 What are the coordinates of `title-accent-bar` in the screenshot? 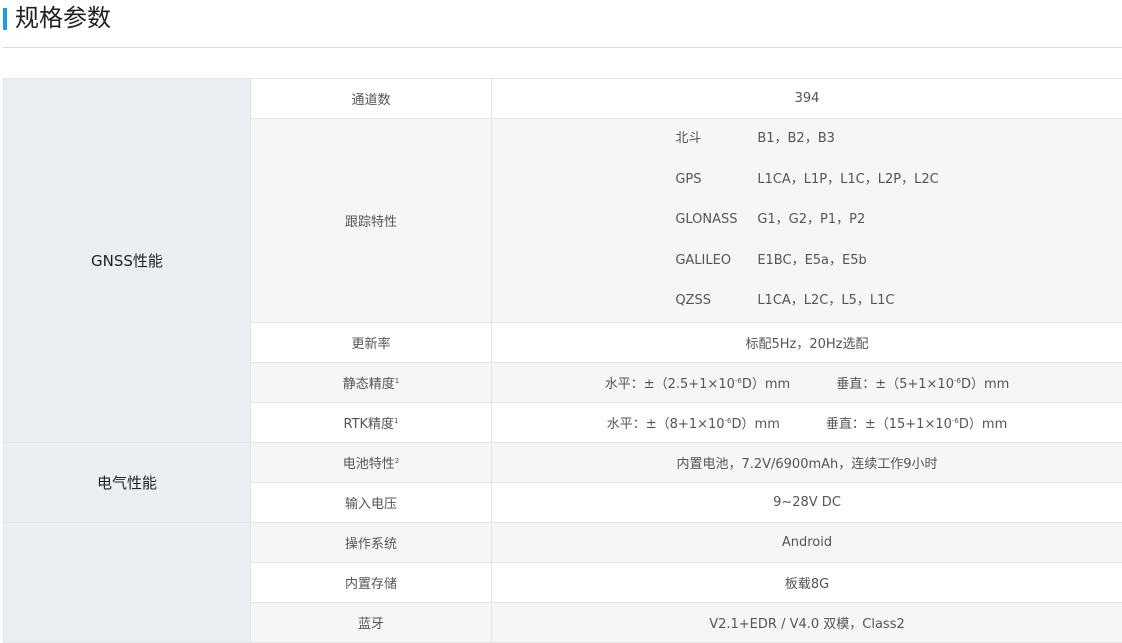 It's located at (5, 19).